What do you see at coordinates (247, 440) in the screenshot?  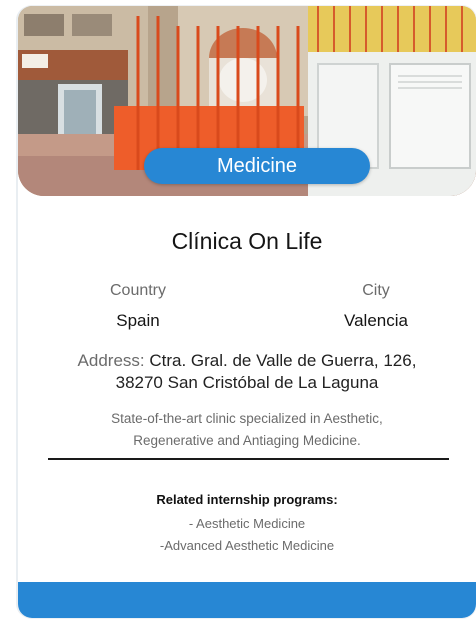 I see `description-line-2: Regenerative and Antiaging Medicine.` at bounding box center [247, 440].